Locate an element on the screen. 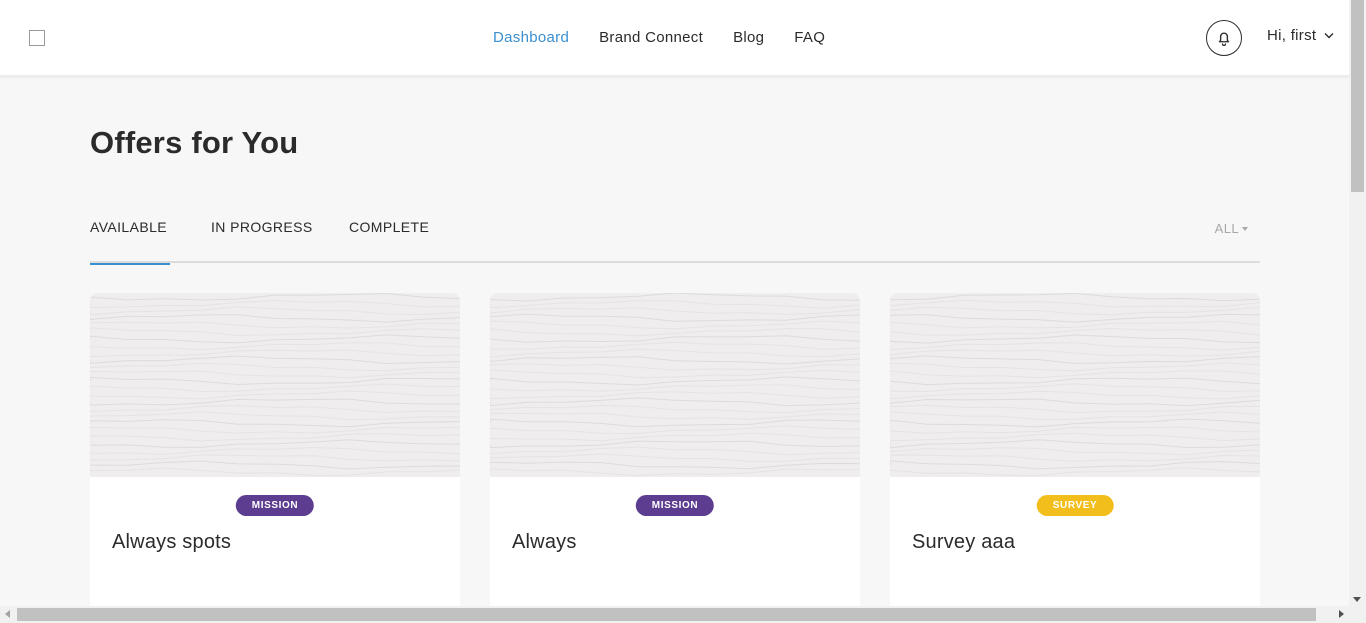 Image resolution: width=1366 pixels, height=623 pixels. offer-card: MISSION Always is located at coordinates (675, 458).